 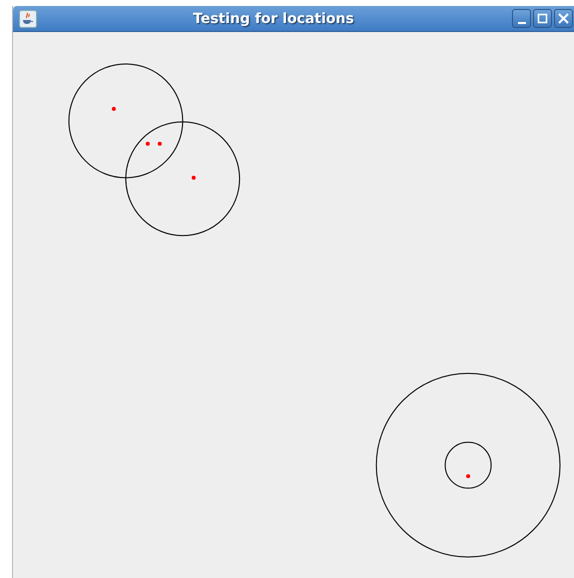 I want to click on minimize-button, so click(x=521, y=18).